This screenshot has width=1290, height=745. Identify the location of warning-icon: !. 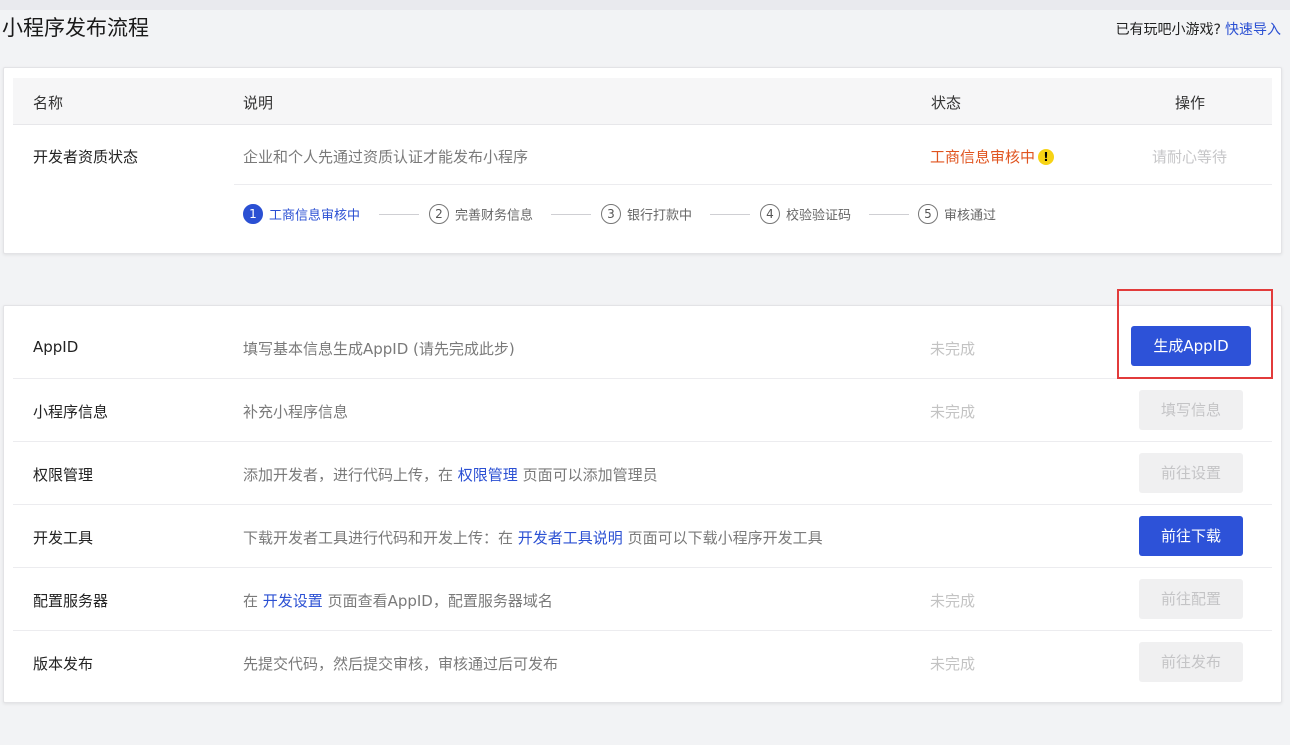
(1046, 156).